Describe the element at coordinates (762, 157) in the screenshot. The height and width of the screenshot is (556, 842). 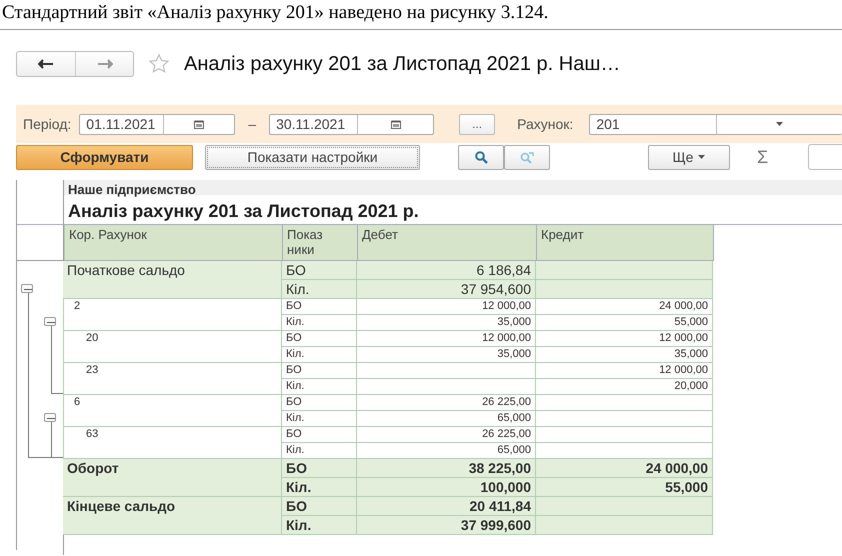
I see `sum-label: Σ` at that location.